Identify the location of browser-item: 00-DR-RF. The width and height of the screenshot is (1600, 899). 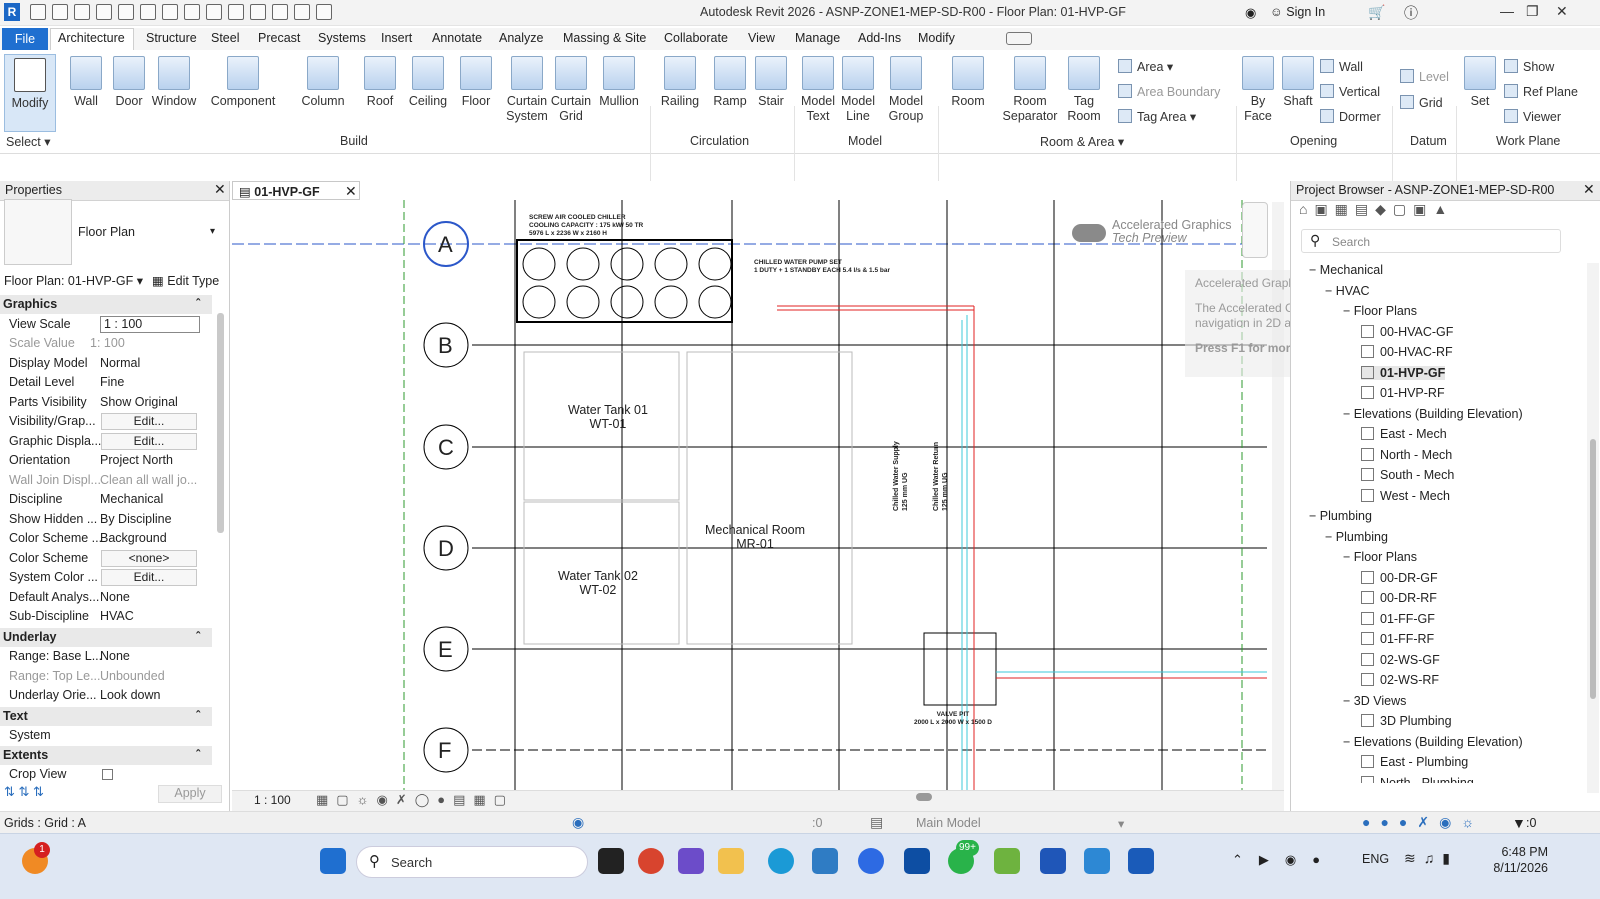
(1399, 598).